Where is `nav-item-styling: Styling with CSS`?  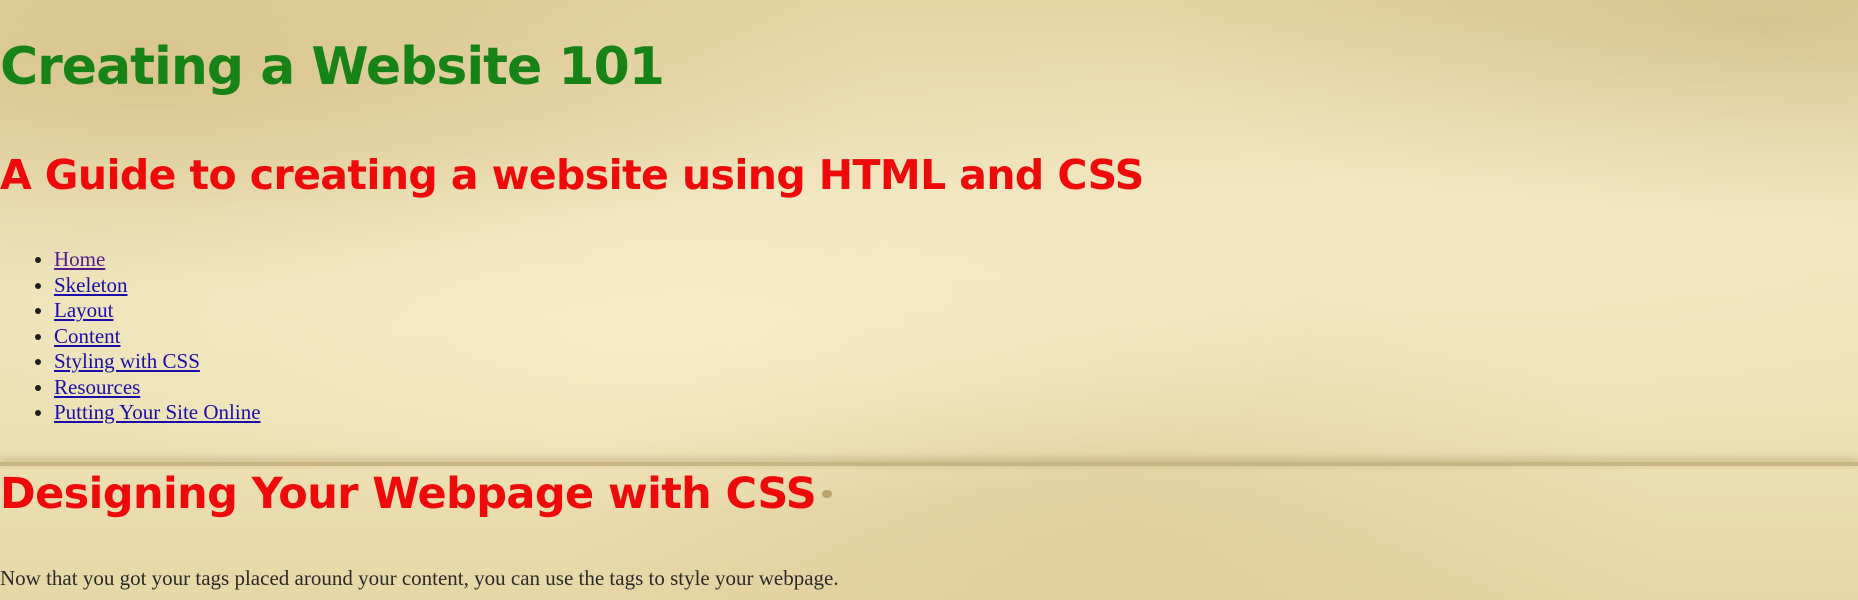 nav-item-styling: Styling with CSS is located at coordinates (157, 362).